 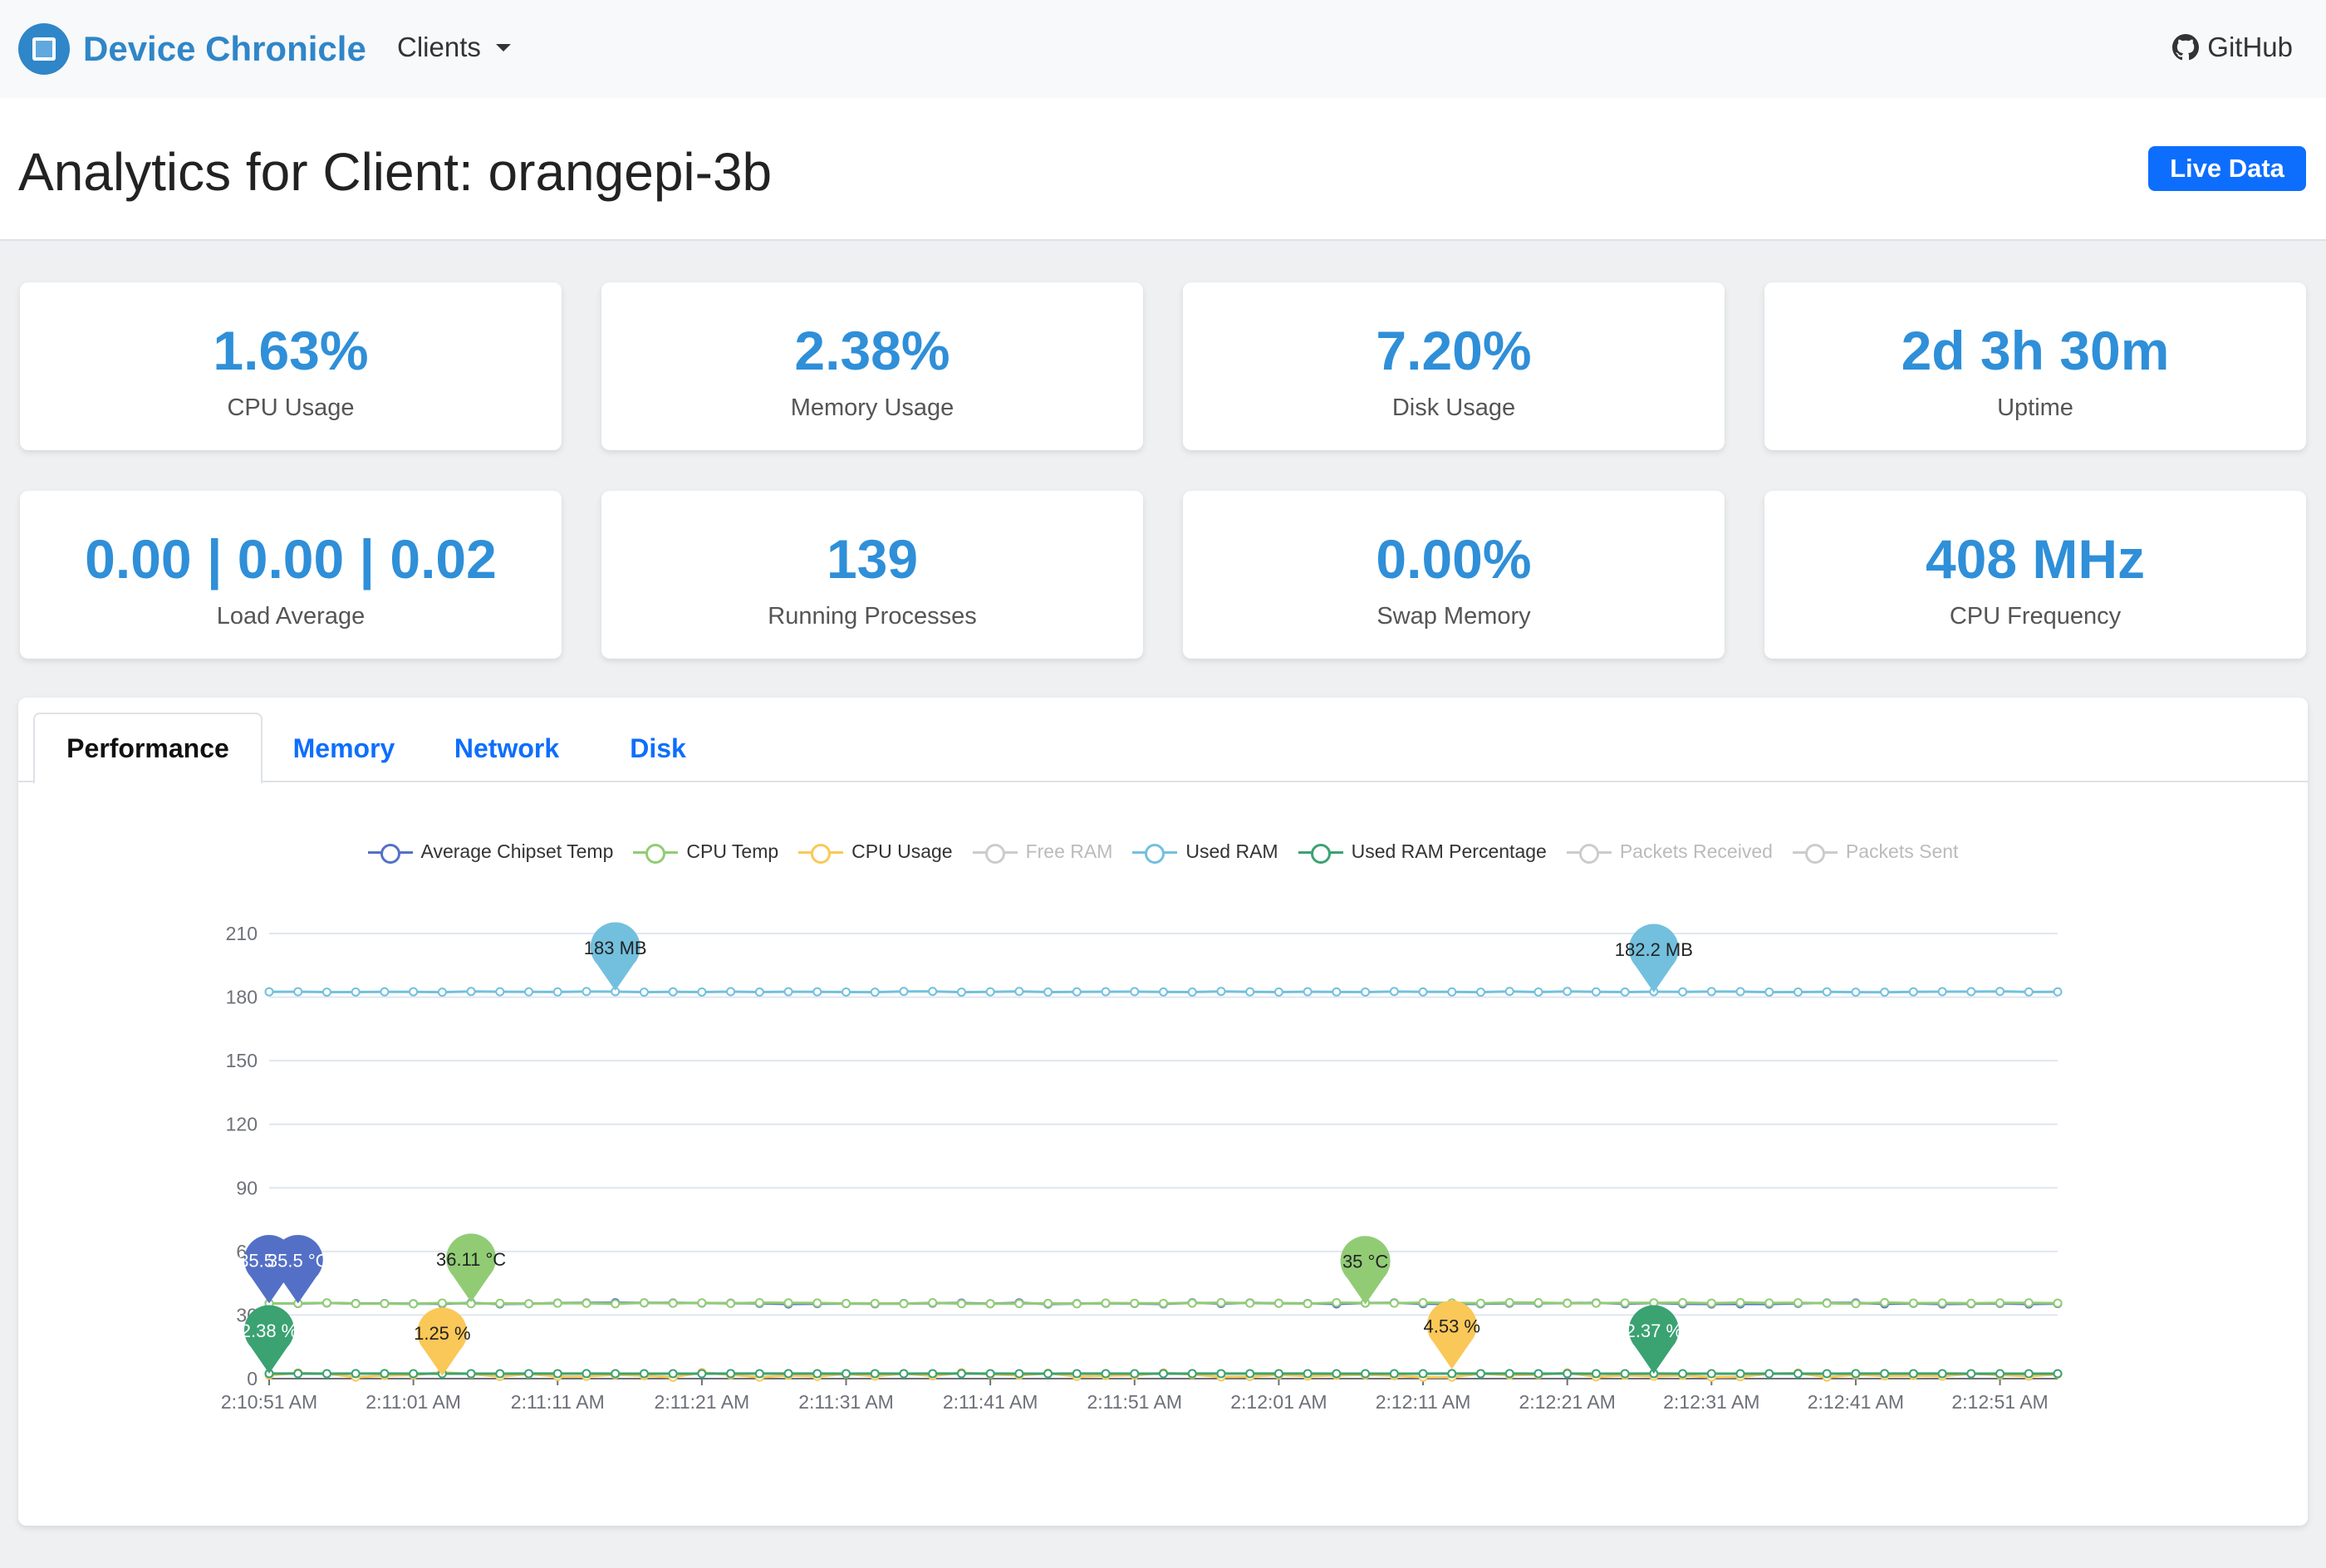 I want to click on stat-card-cpu-usage: 1.63% CPU Usage, so click(x=291, y=366).